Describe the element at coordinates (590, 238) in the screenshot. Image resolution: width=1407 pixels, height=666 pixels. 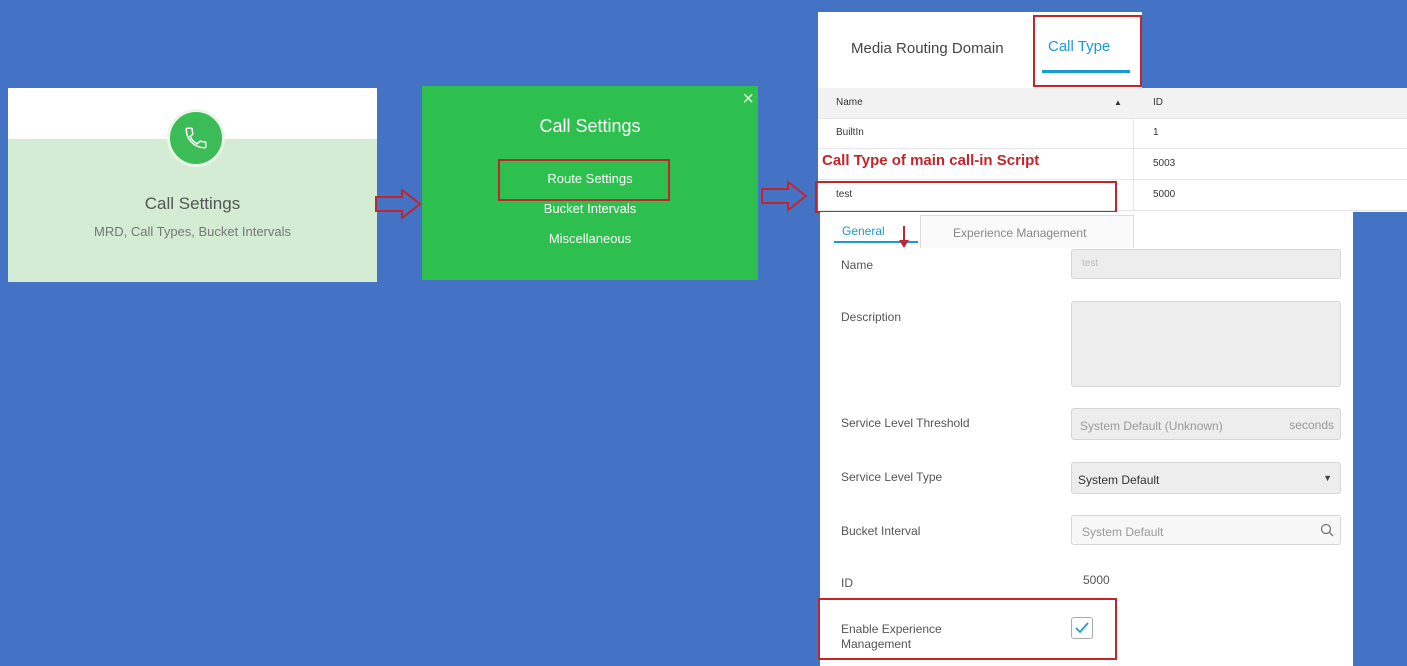
I see `menu-item-miscellaneous: Miscellaneous` at that location.